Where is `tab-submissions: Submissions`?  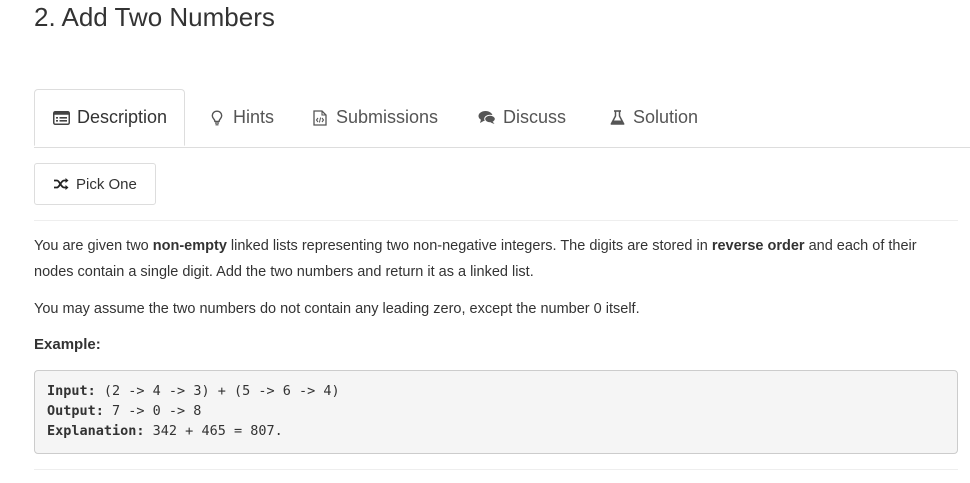
tab-submissions: Submissions is located at coordinates (374, 117).